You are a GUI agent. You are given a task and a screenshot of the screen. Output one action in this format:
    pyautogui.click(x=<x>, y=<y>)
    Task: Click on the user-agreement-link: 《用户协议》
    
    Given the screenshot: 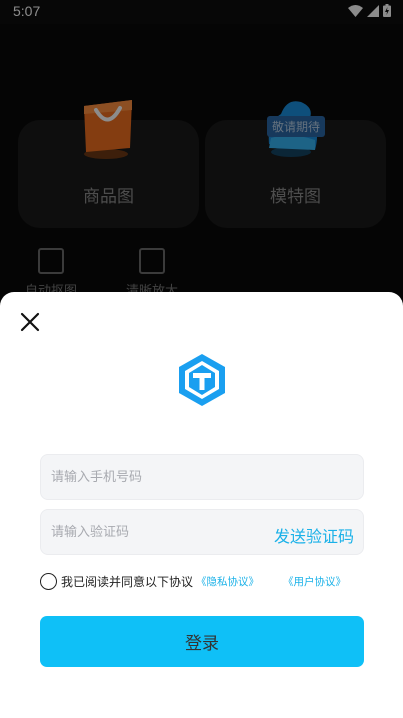 What is the action you would take?
    pyautogui.click(x=314, y=581)
    